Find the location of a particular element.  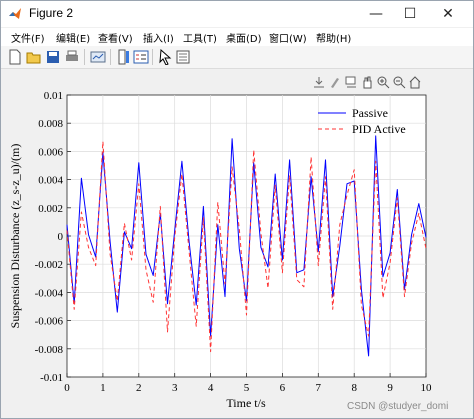

x-tick-label: 4 is located at coordinates (211, 388).